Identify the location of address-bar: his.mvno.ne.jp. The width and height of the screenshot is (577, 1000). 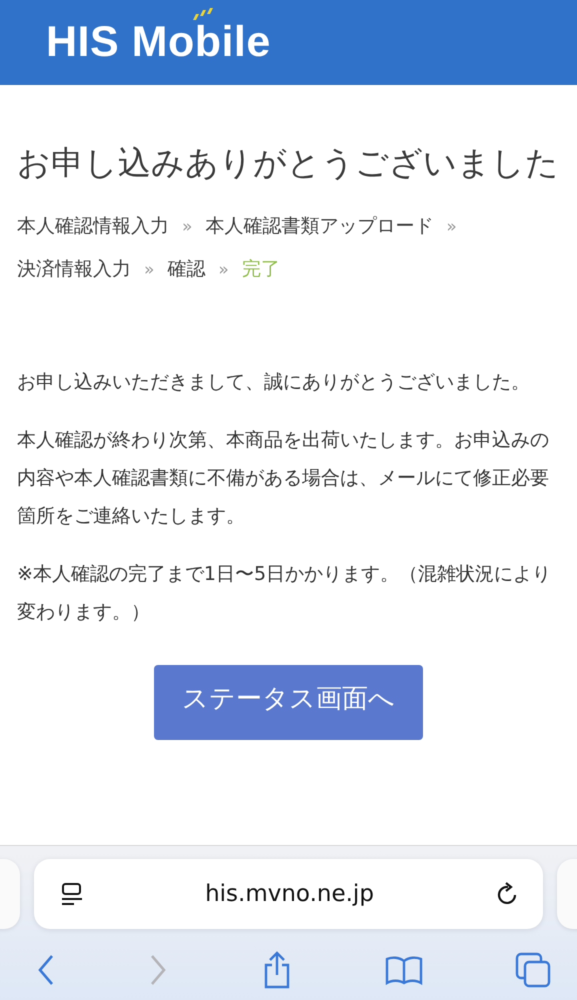
(288, 894).